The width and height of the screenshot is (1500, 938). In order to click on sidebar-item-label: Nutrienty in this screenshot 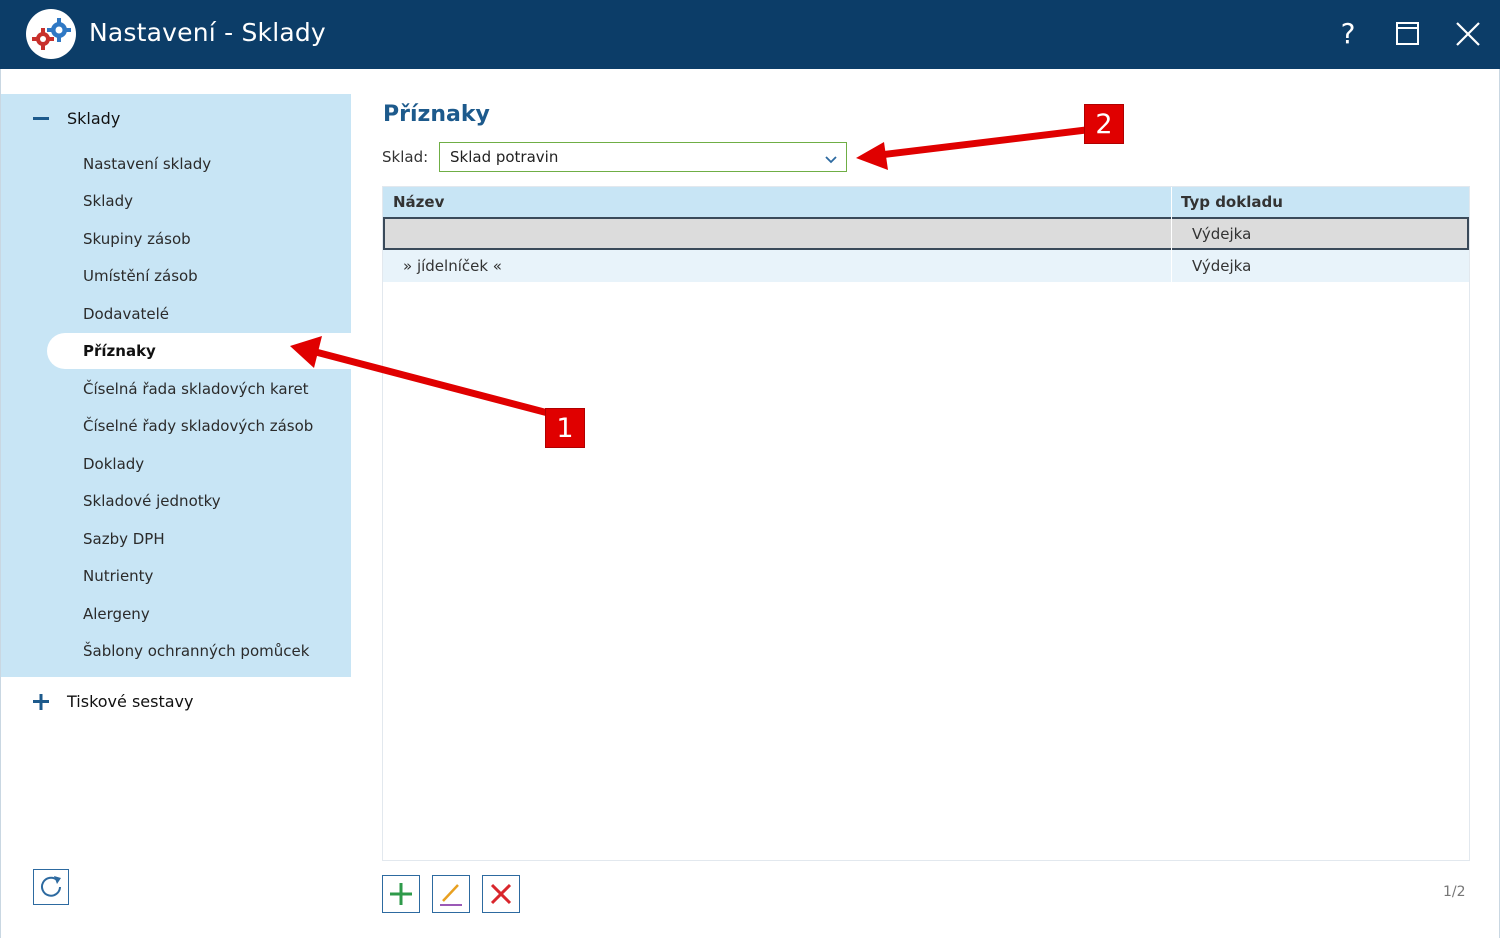, I will do `click(118, 576)`.